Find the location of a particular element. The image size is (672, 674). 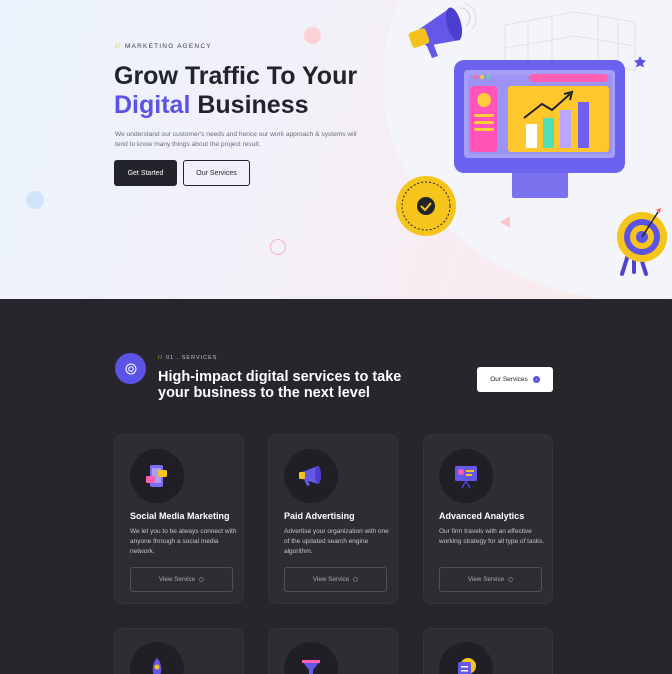

hero-eyebrow: //MARKETING AGENCY is located at coordinates (163, 46).